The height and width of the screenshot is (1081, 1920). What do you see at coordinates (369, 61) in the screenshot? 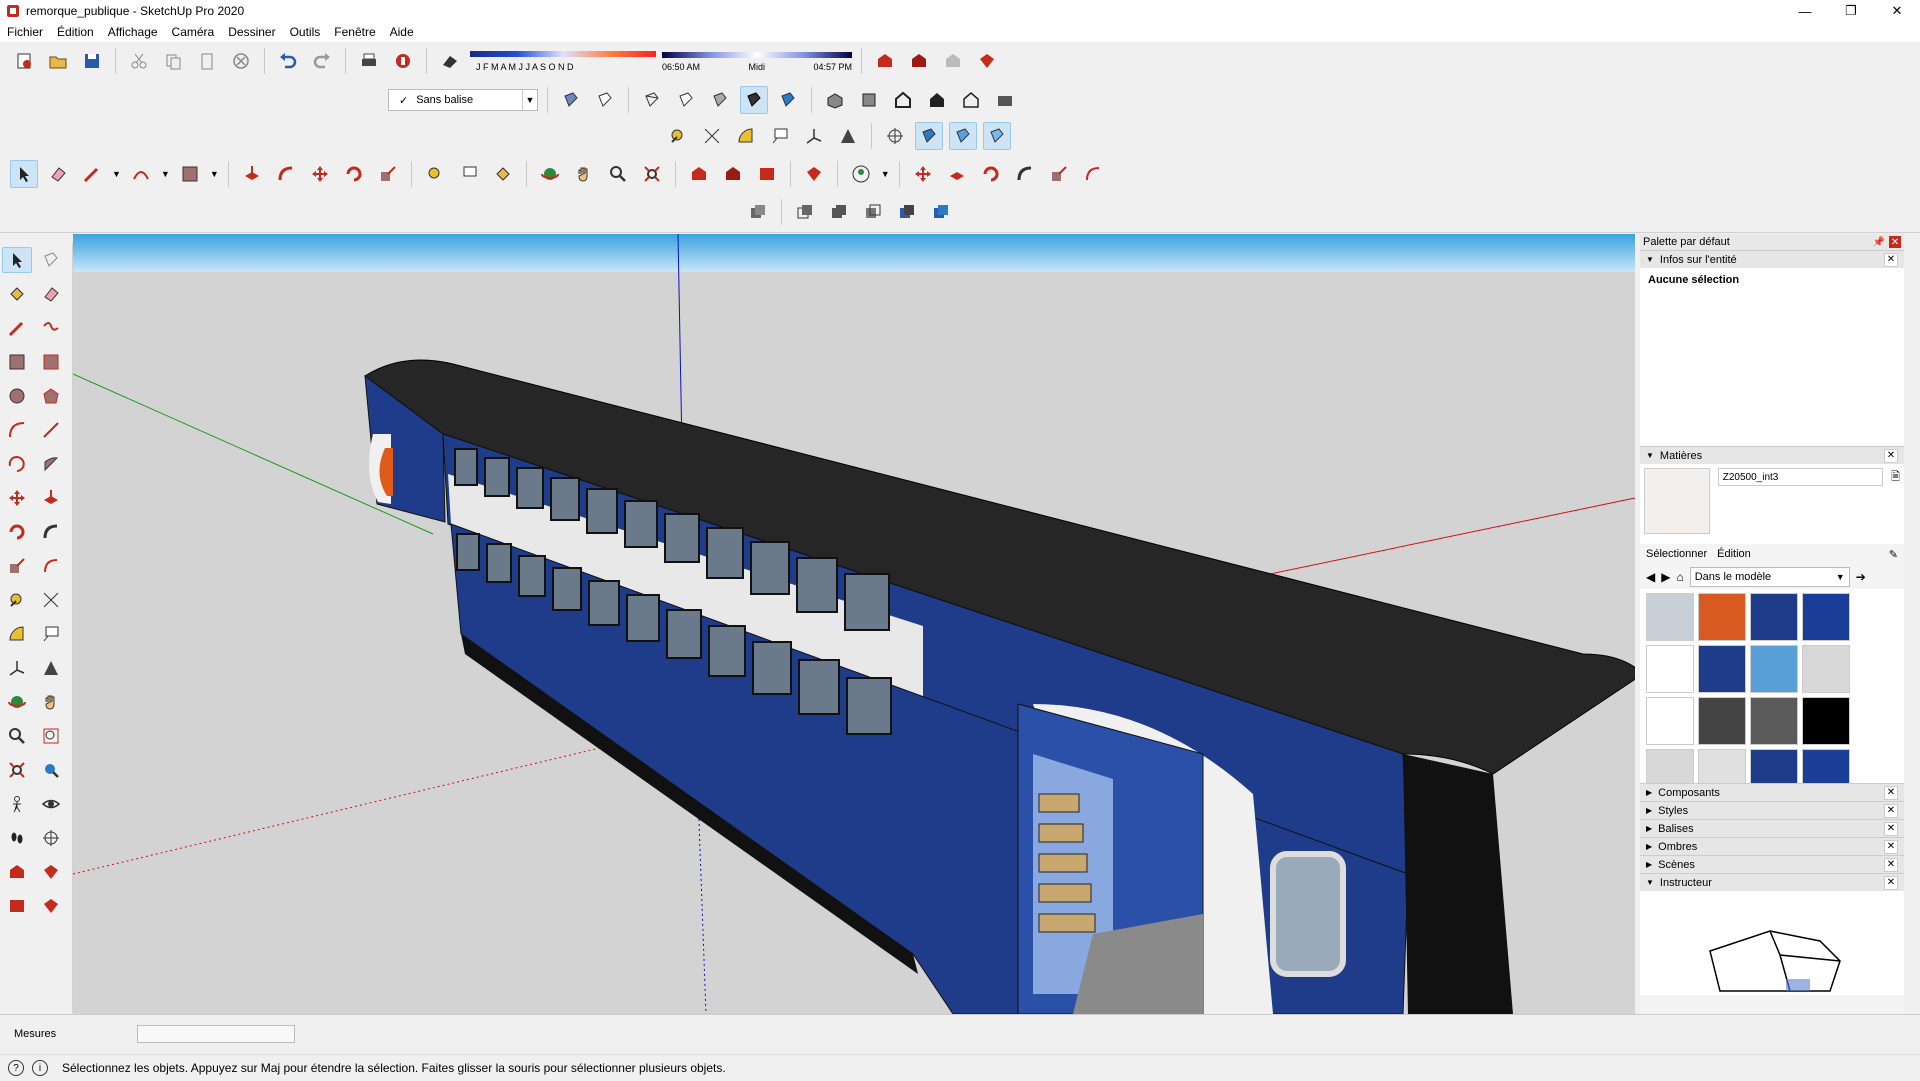
I see `print-button` at bounding box center [369, 61].